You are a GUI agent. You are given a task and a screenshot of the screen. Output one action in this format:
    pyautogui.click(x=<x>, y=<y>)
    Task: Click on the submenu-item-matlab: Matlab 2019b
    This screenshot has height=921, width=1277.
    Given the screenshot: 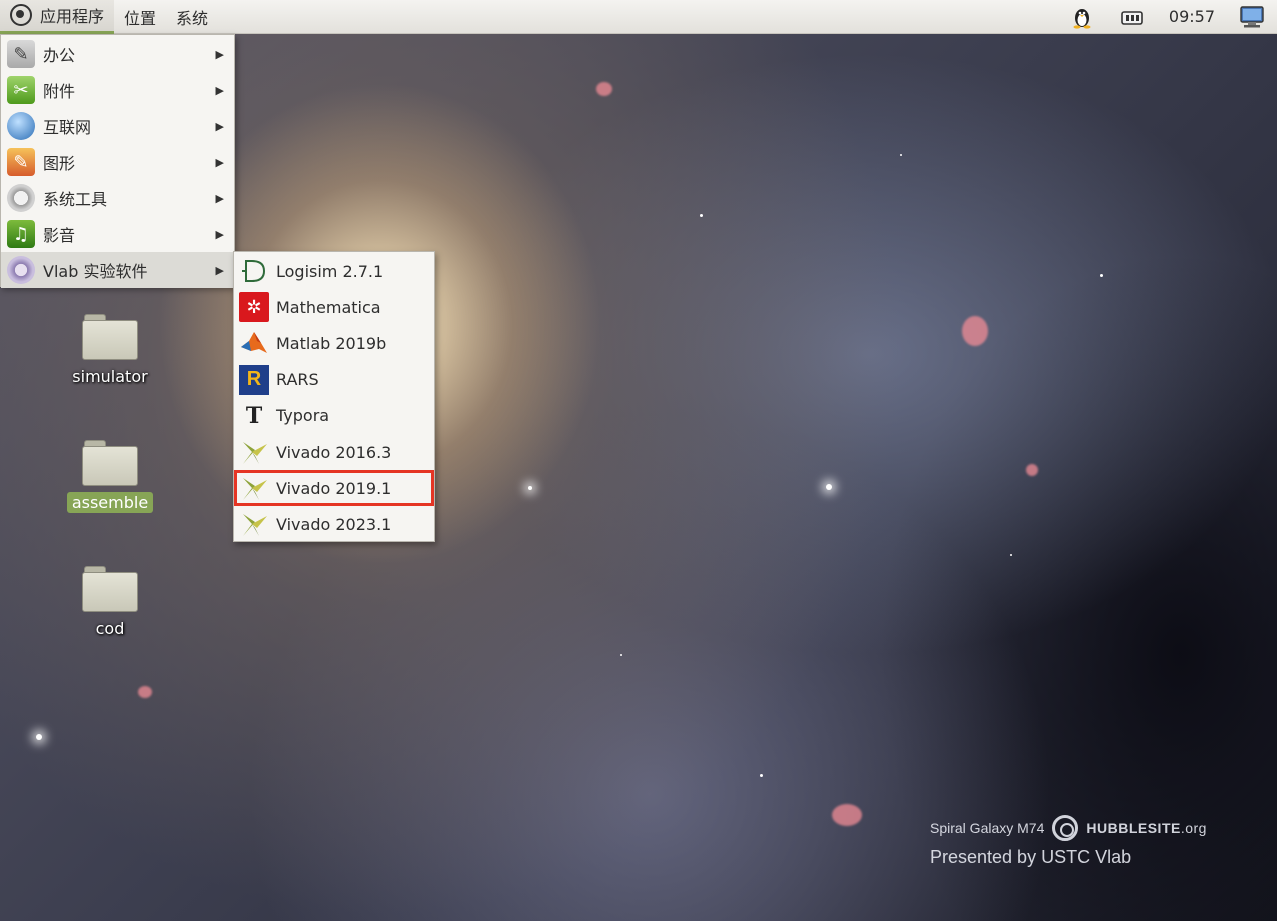 What is the action you would take?
    pyautogui.click(x=334, y=343)
    